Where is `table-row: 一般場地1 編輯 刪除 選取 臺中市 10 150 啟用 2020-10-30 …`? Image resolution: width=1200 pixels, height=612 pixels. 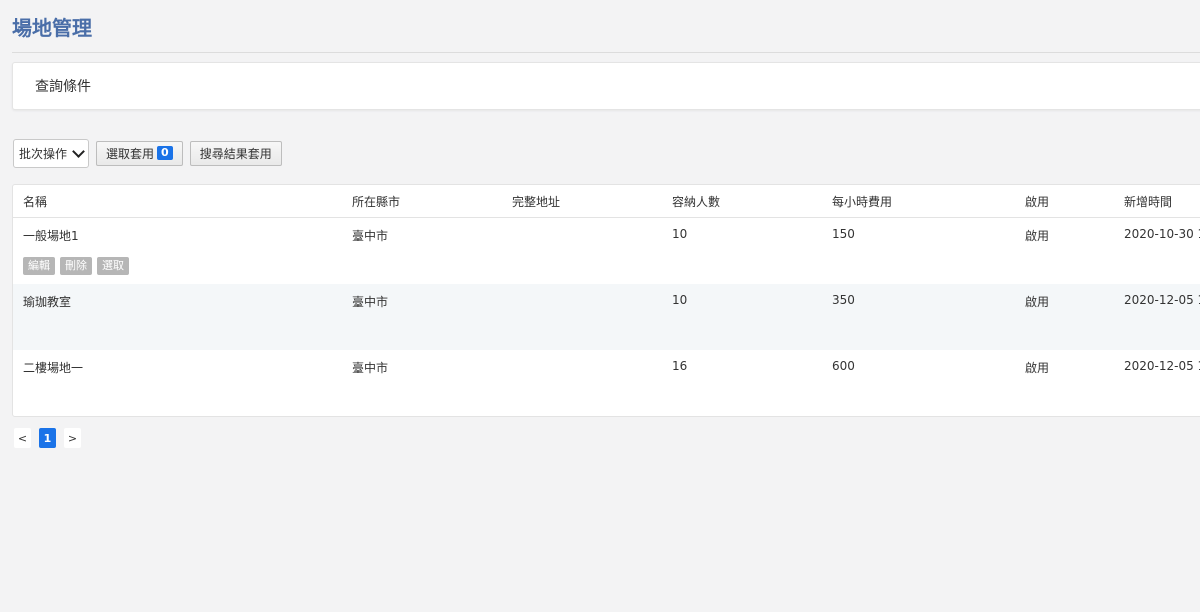
table-row: 一般場地1 編輯 刪除 選取 臺中市 10 150 啟用 2020-10-30 … is located at coordinates (606, 251).